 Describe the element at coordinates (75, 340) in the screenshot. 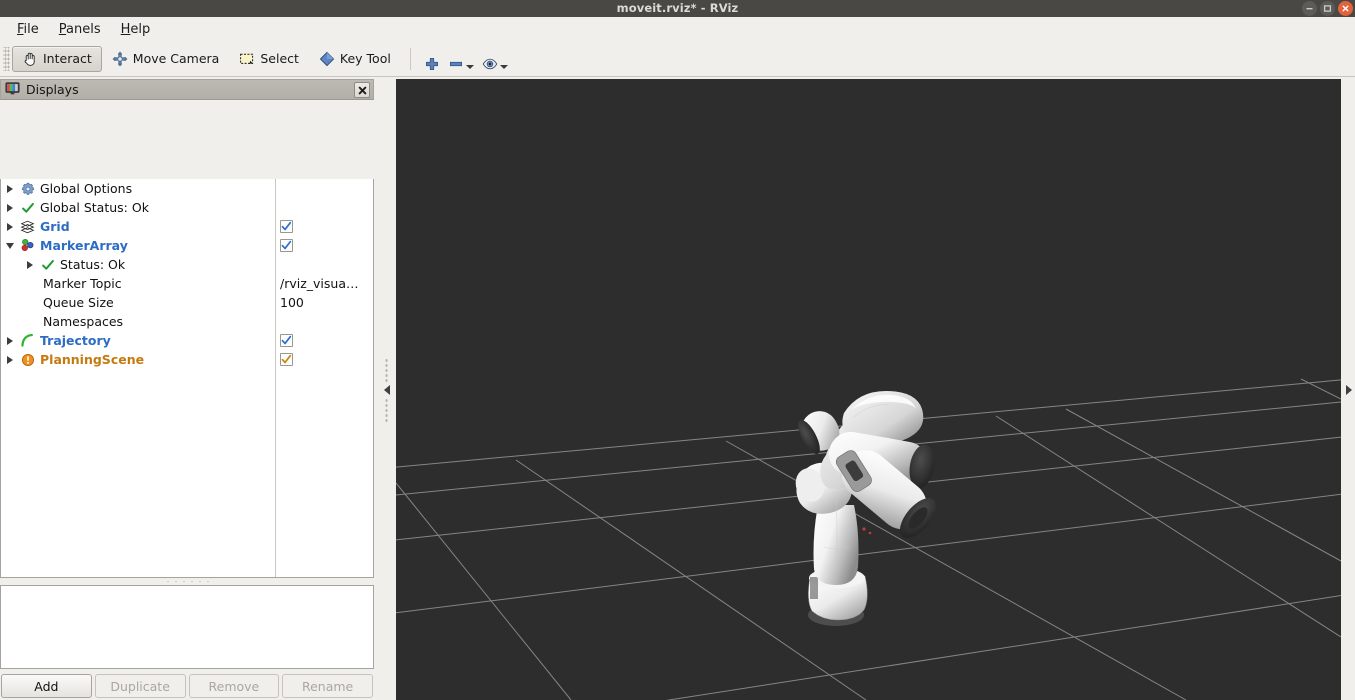

I see `tree-label: Trajectory` at that location.